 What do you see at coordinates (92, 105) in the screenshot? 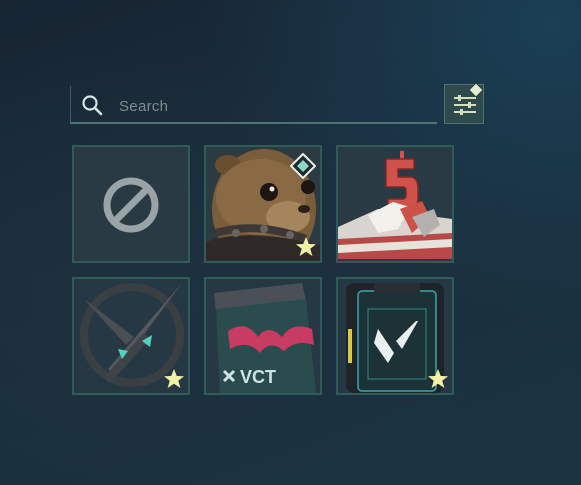
I see `search-icon` at bounding box center [92, 105].